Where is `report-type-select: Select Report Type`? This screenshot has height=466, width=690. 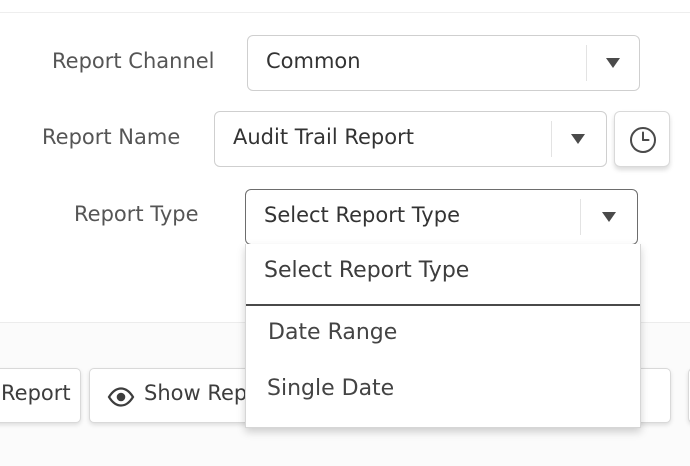
report-type-select: Select Report Type is located at coordinates (441, 217).